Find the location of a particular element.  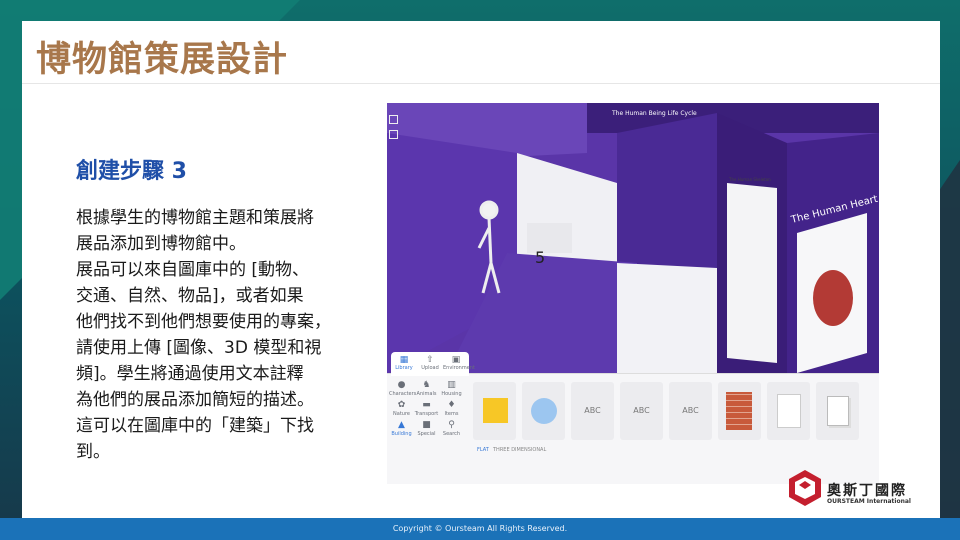

category-label: Search is located at coordinates (451, 434).